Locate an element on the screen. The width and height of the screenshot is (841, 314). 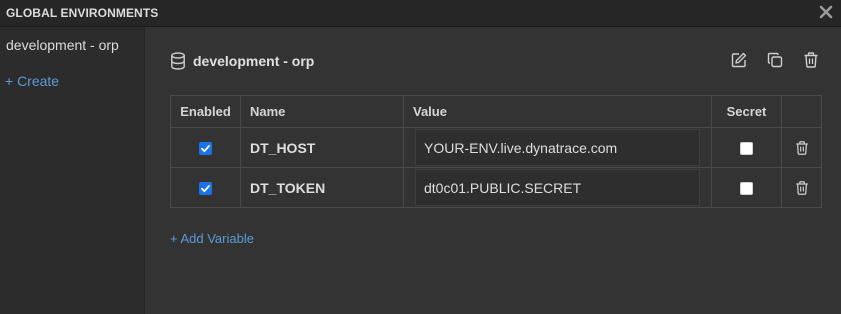
variable-value-input: dt0c01.PUBLIC.SECRET is located at coordinates (557, 187).